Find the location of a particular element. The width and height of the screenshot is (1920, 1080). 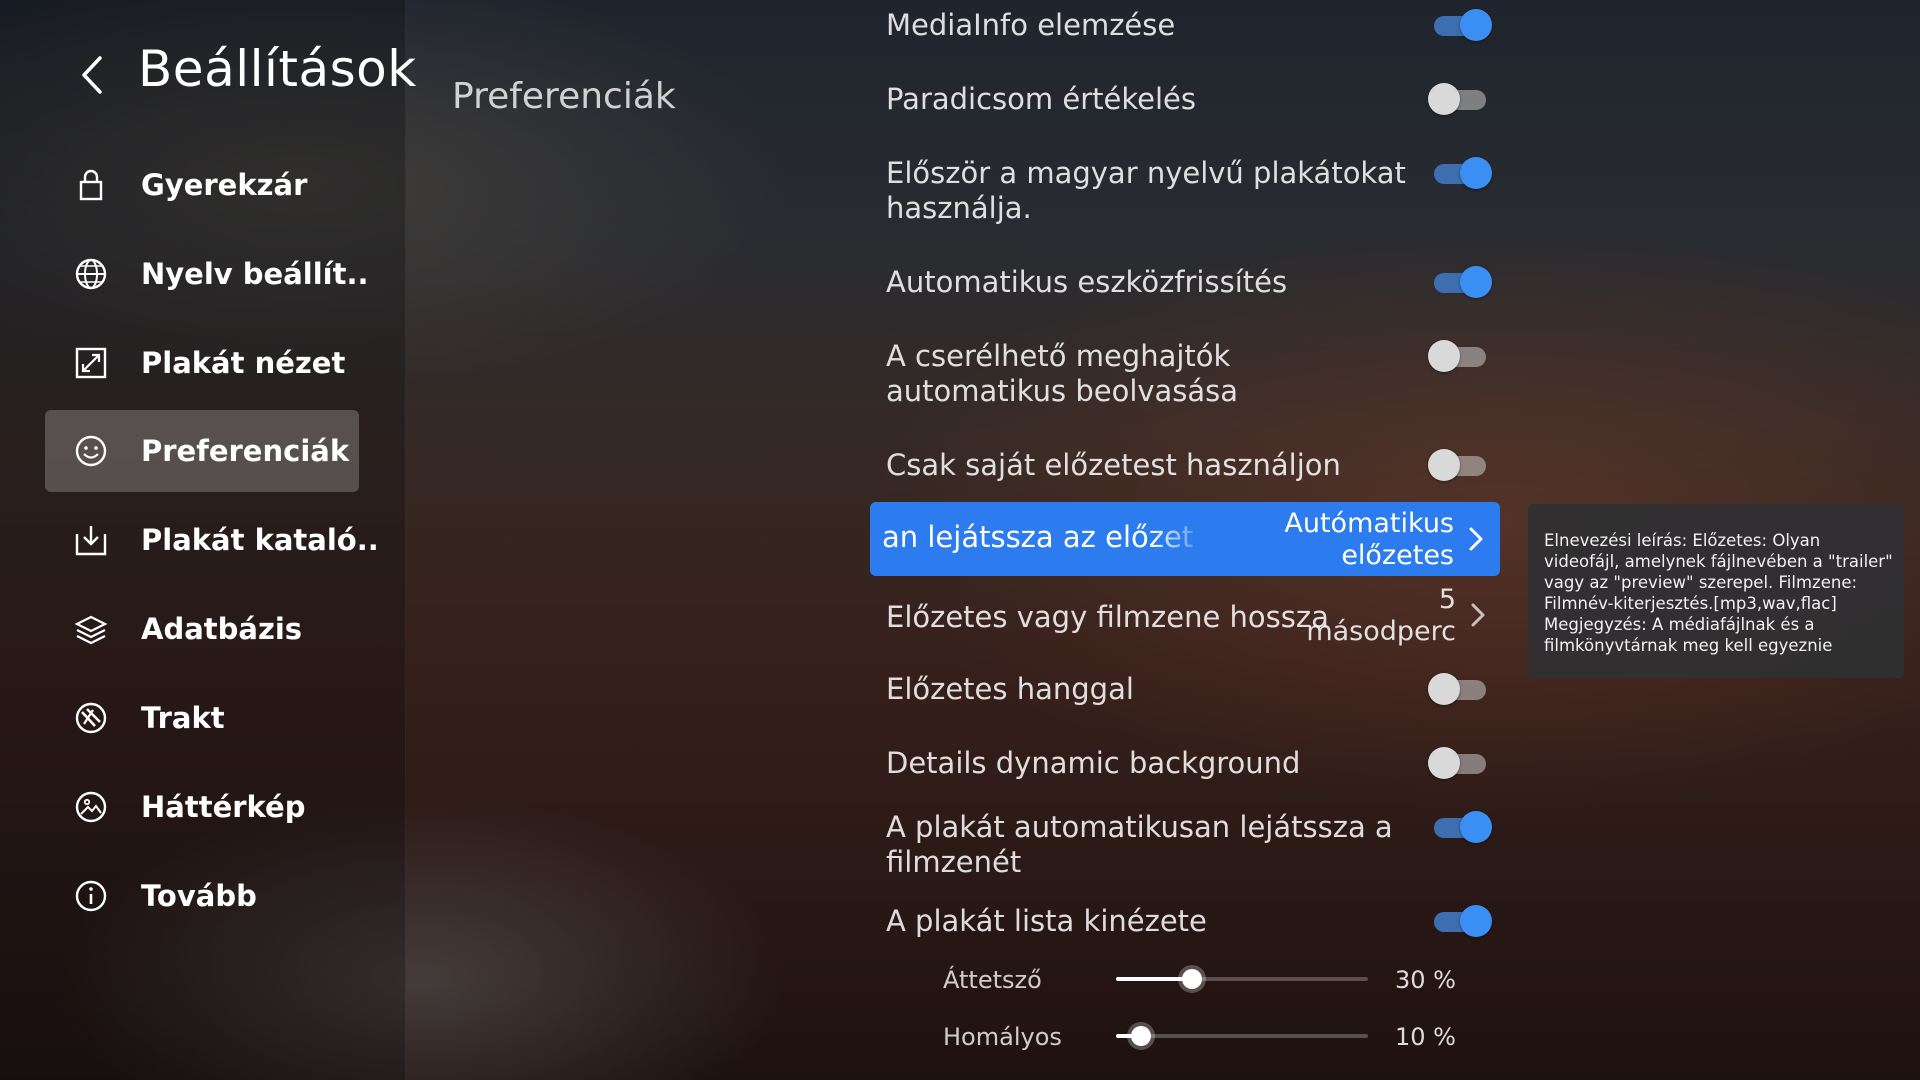

sidebar-item-label: Trakt is located at coordinates (183, 718).